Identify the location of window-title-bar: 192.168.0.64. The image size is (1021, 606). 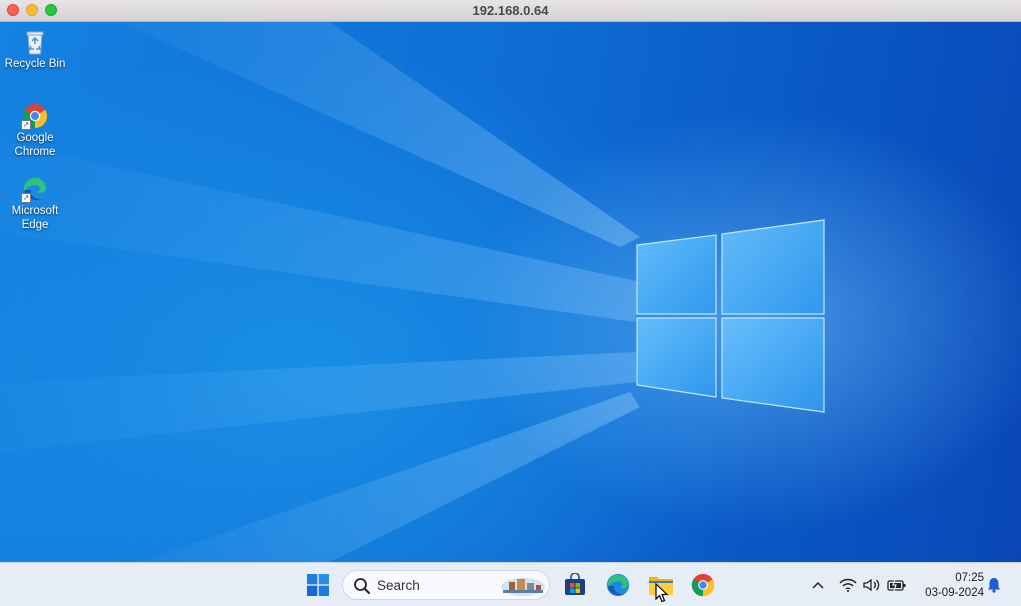
(510, 11).